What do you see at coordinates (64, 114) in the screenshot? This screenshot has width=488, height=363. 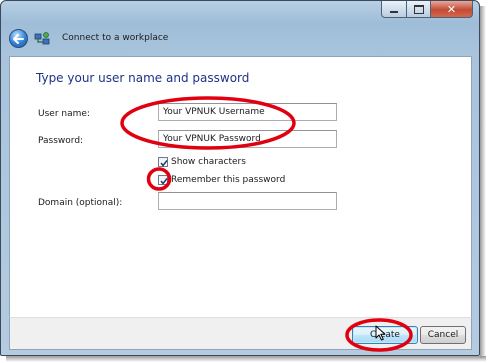 I see `username-label: User name:` at bounding box center [64, 114].